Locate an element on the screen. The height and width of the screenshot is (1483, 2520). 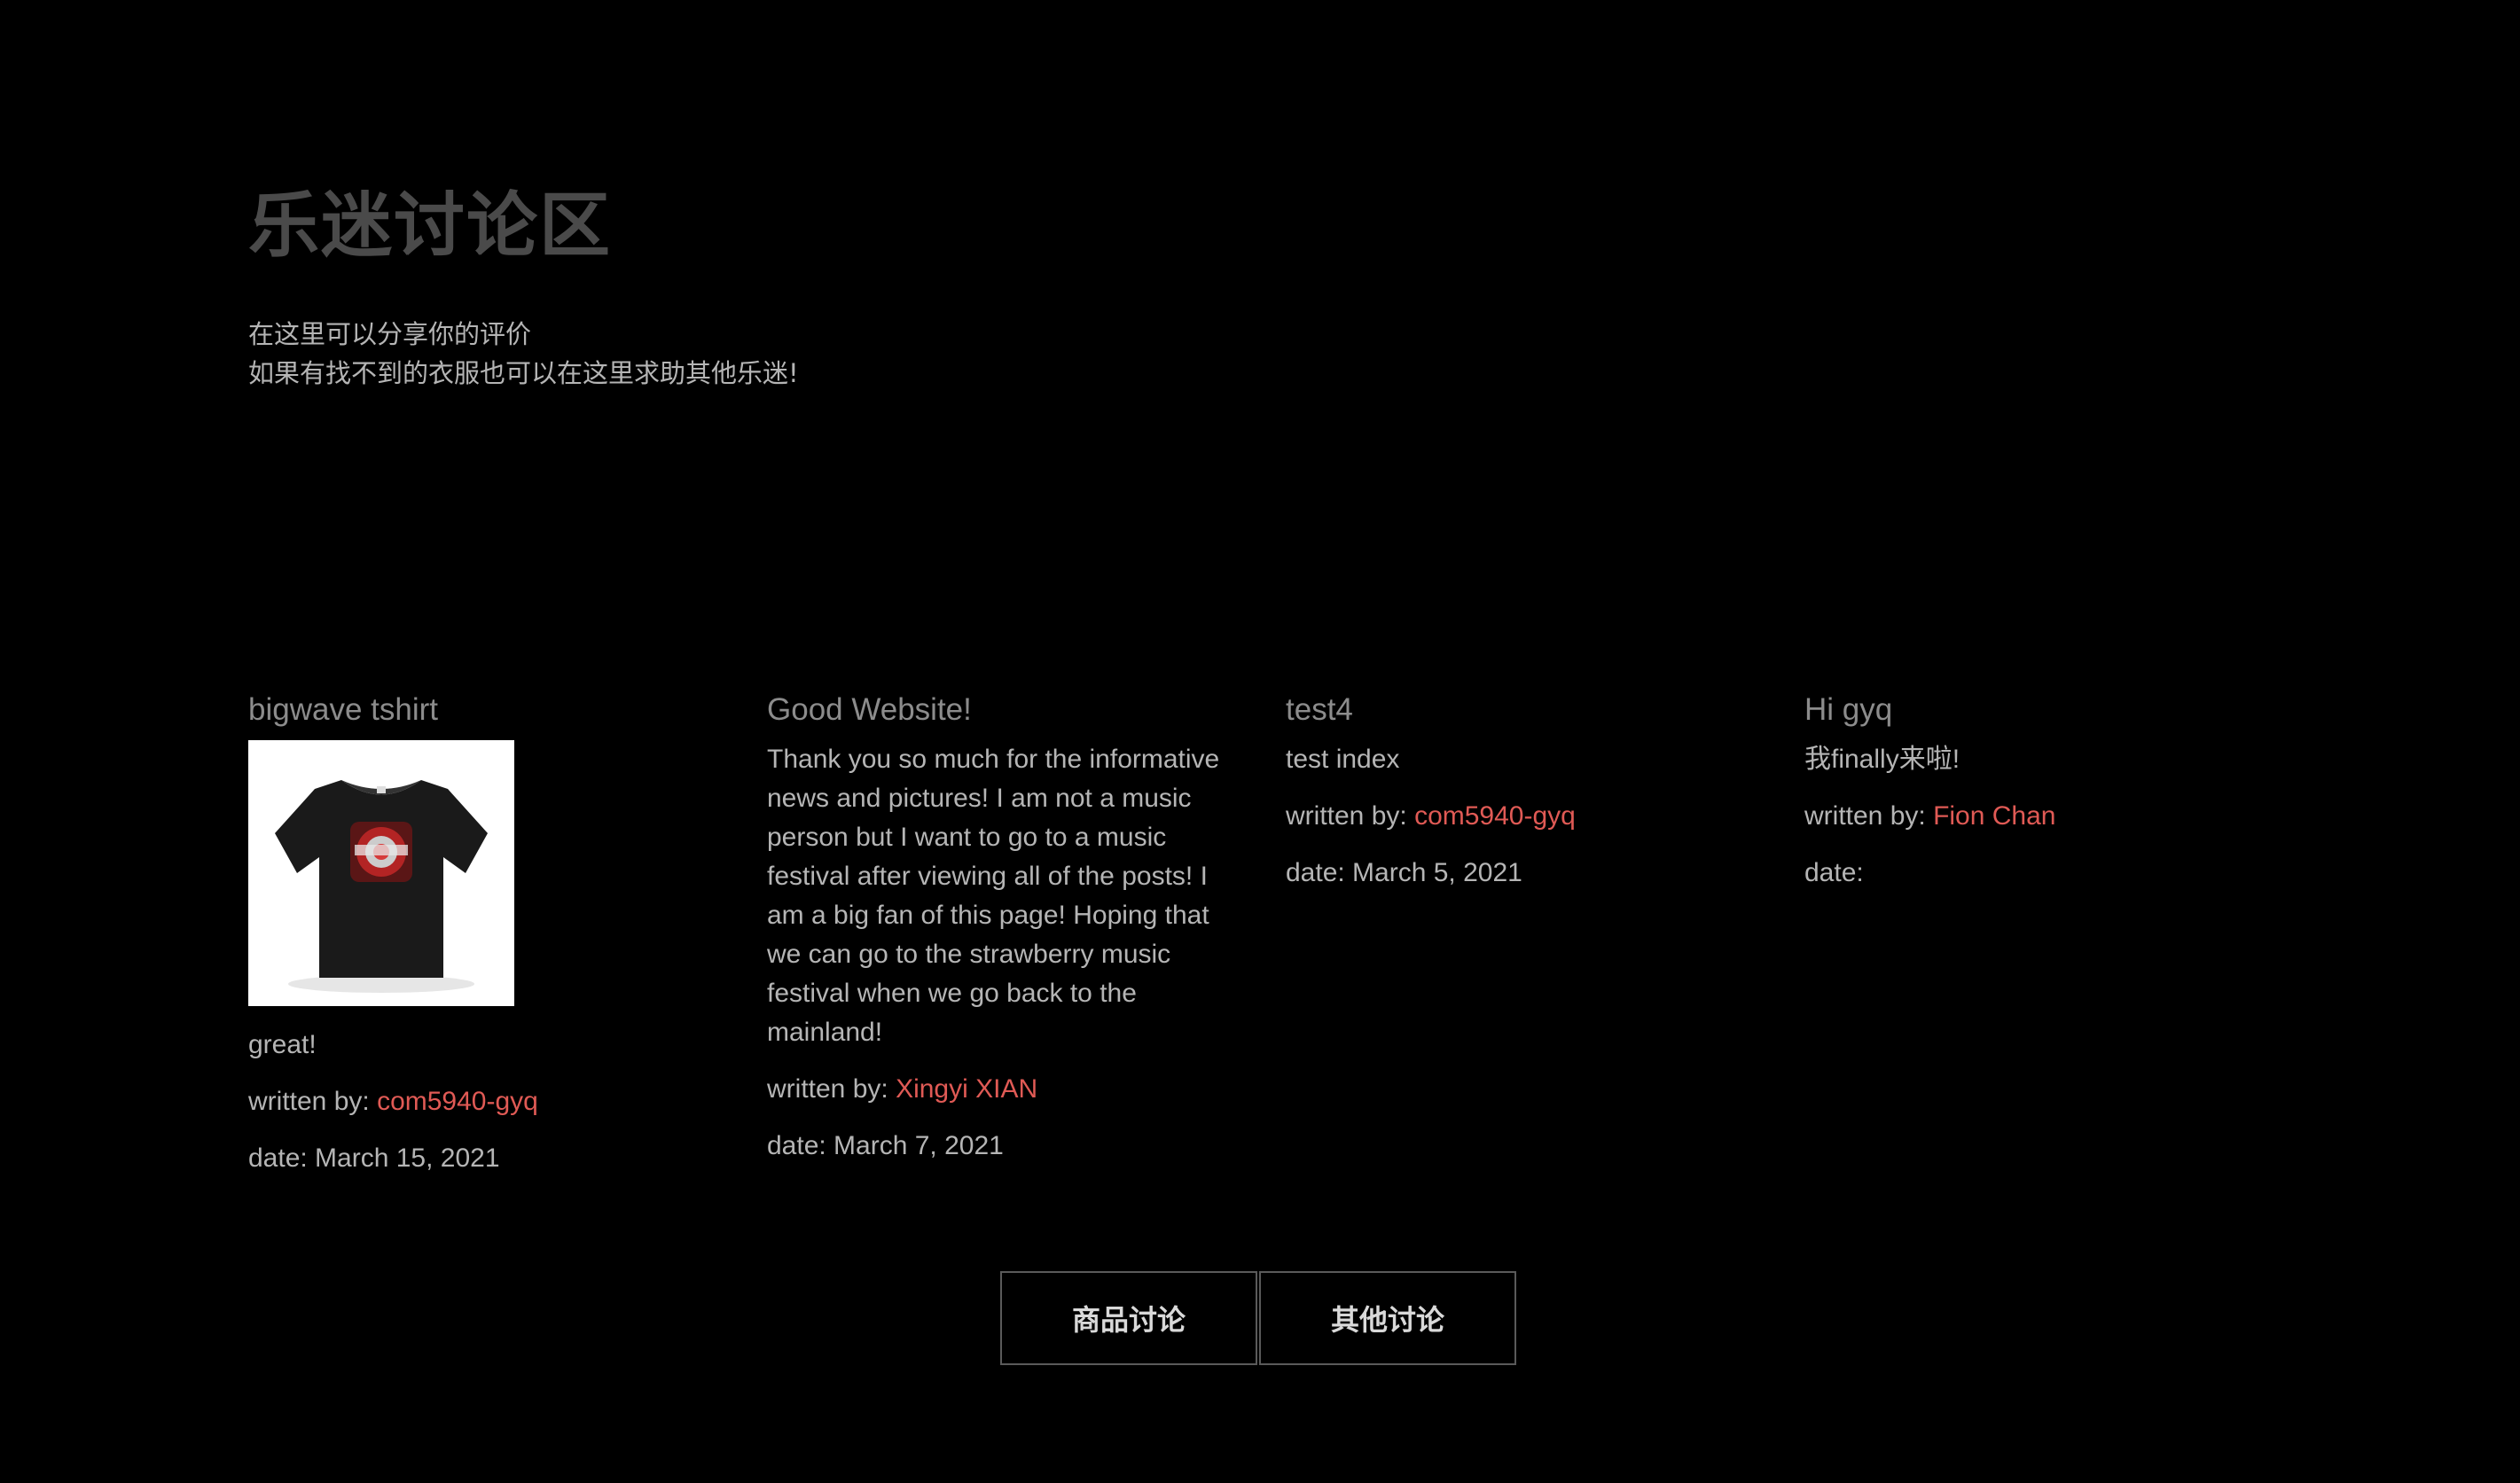
post-date: date: March 7, 2021 is located at coordinates (885, 1145).